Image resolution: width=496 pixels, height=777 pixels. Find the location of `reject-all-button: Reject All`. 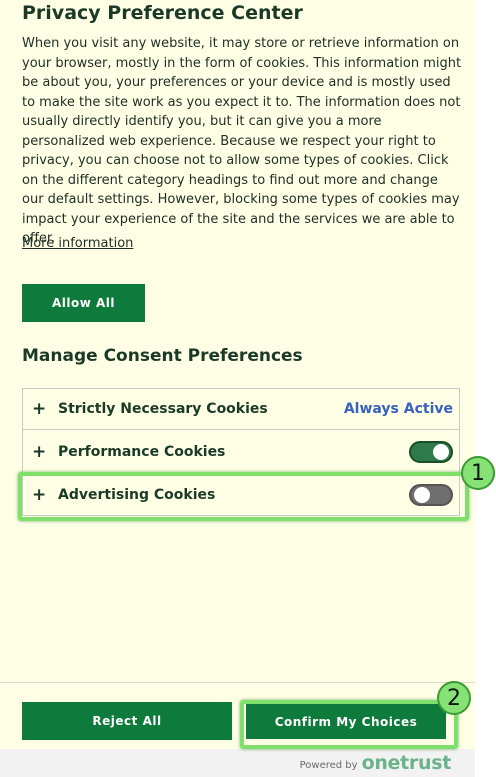

reject-all-button: Reject All is located at coordinates (127, 721).